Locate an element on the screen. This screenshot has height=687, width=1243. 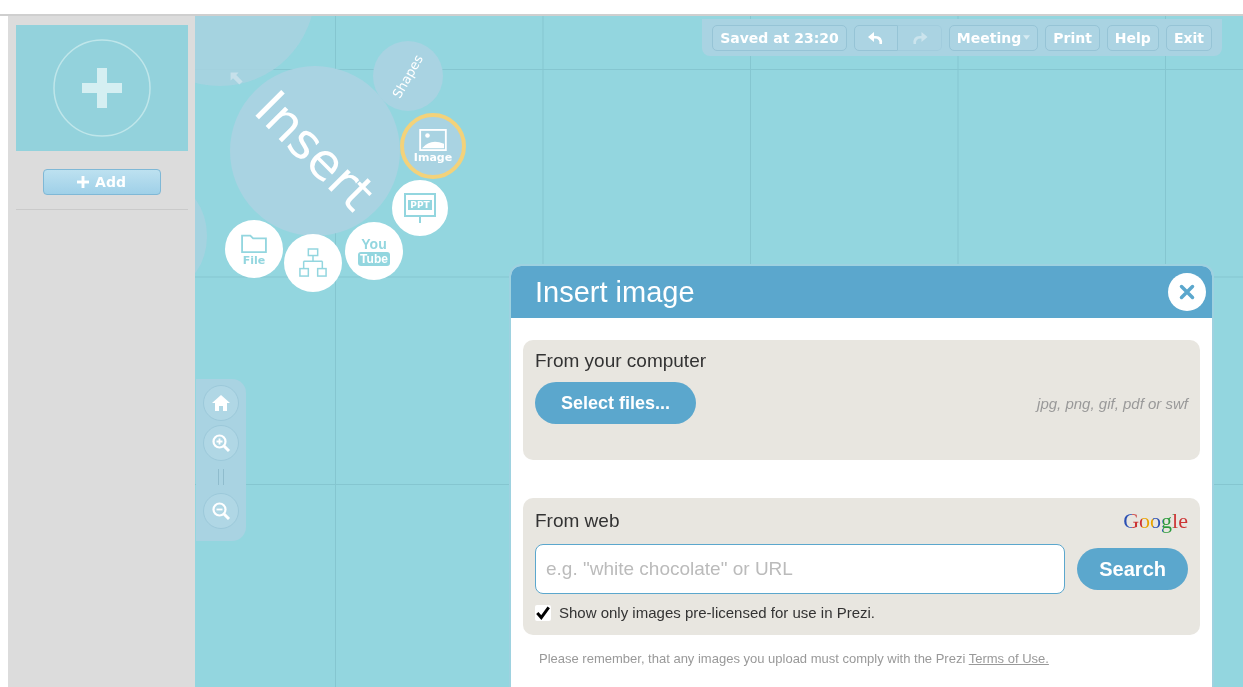
section-heading: From web is located at coordinates (577, 521).